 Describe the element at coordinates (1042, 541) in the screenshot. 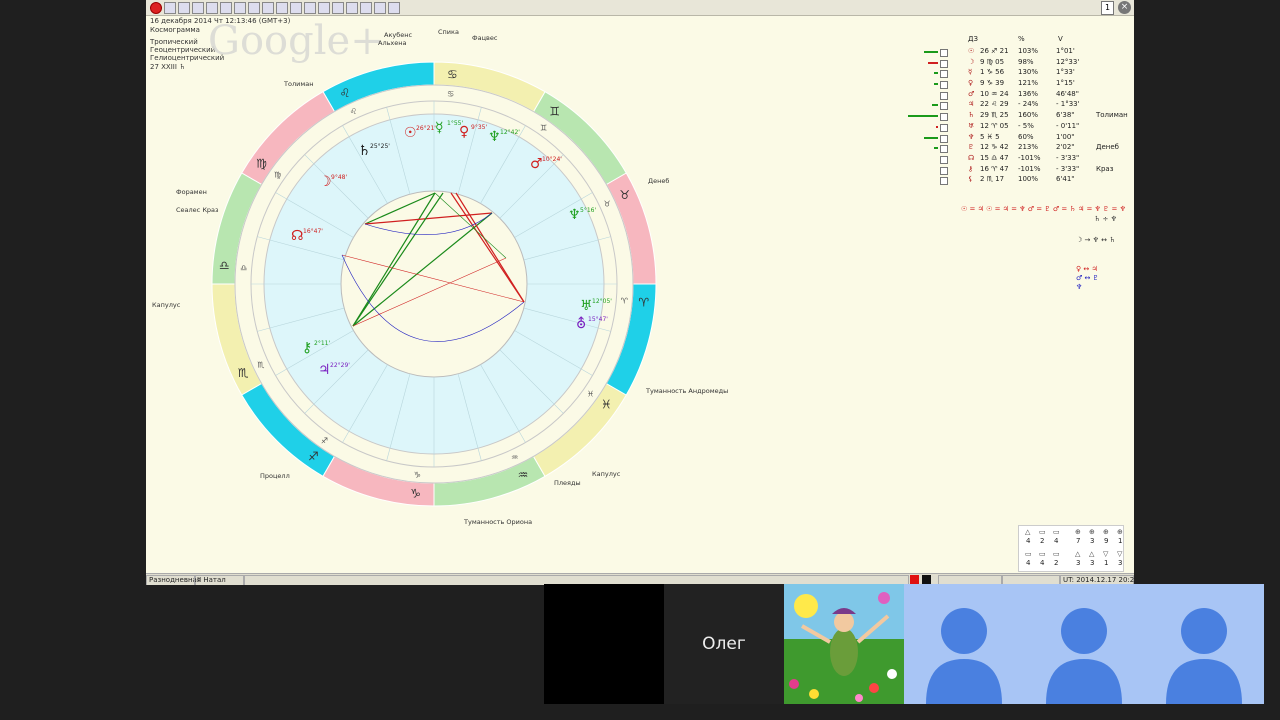

I see `legend-count: 2` at that location.